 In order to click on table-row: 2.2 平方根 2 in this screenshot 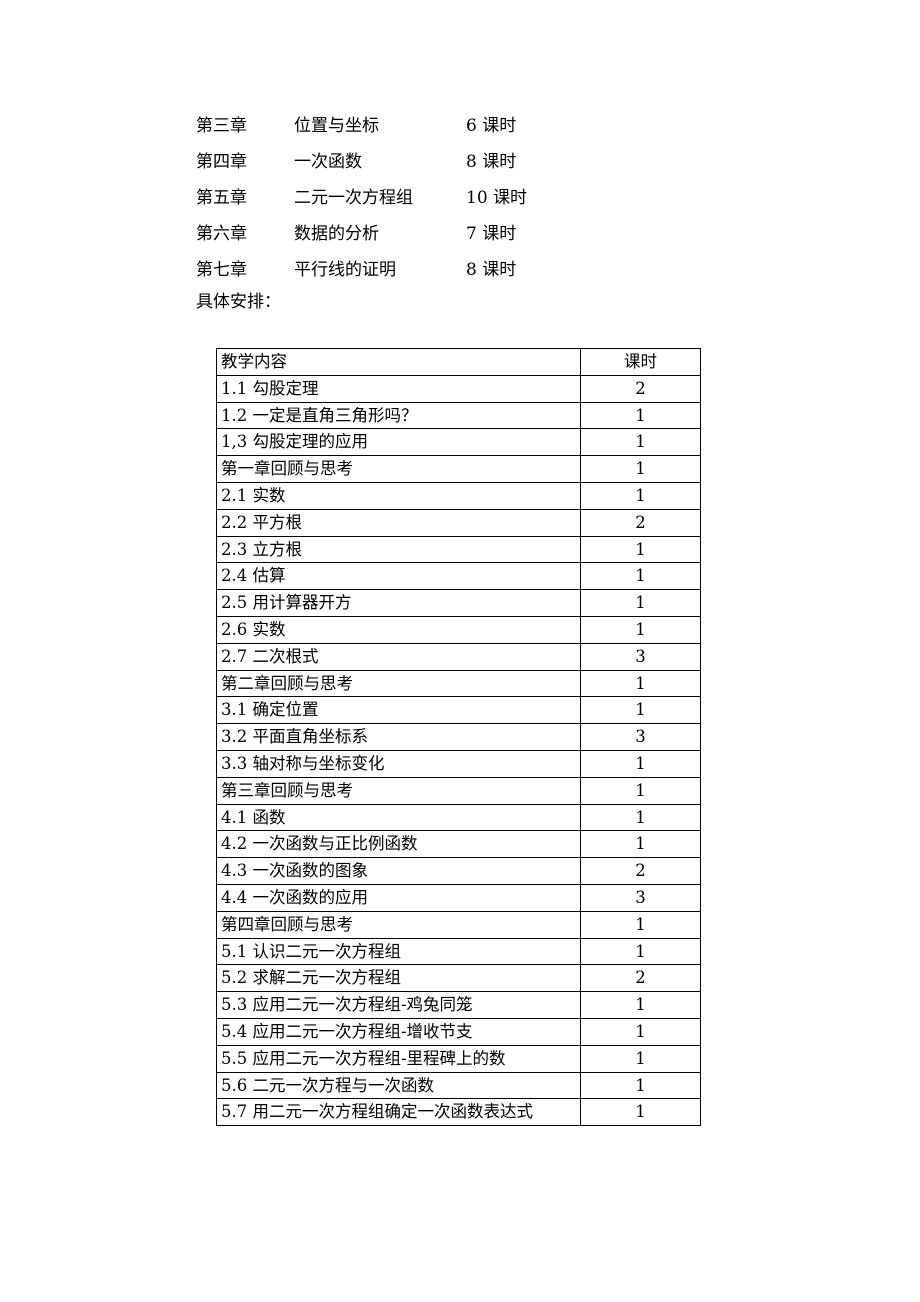, I will do `click(458, 522)`.